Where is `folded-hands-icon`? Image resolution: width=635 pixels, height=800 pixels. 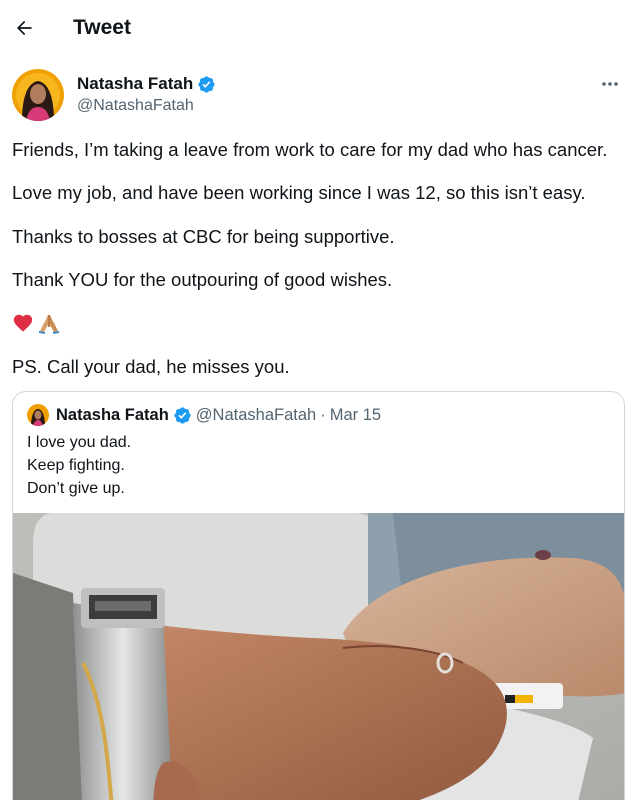
folded-hands-icon is located at coordinates (49, 324).